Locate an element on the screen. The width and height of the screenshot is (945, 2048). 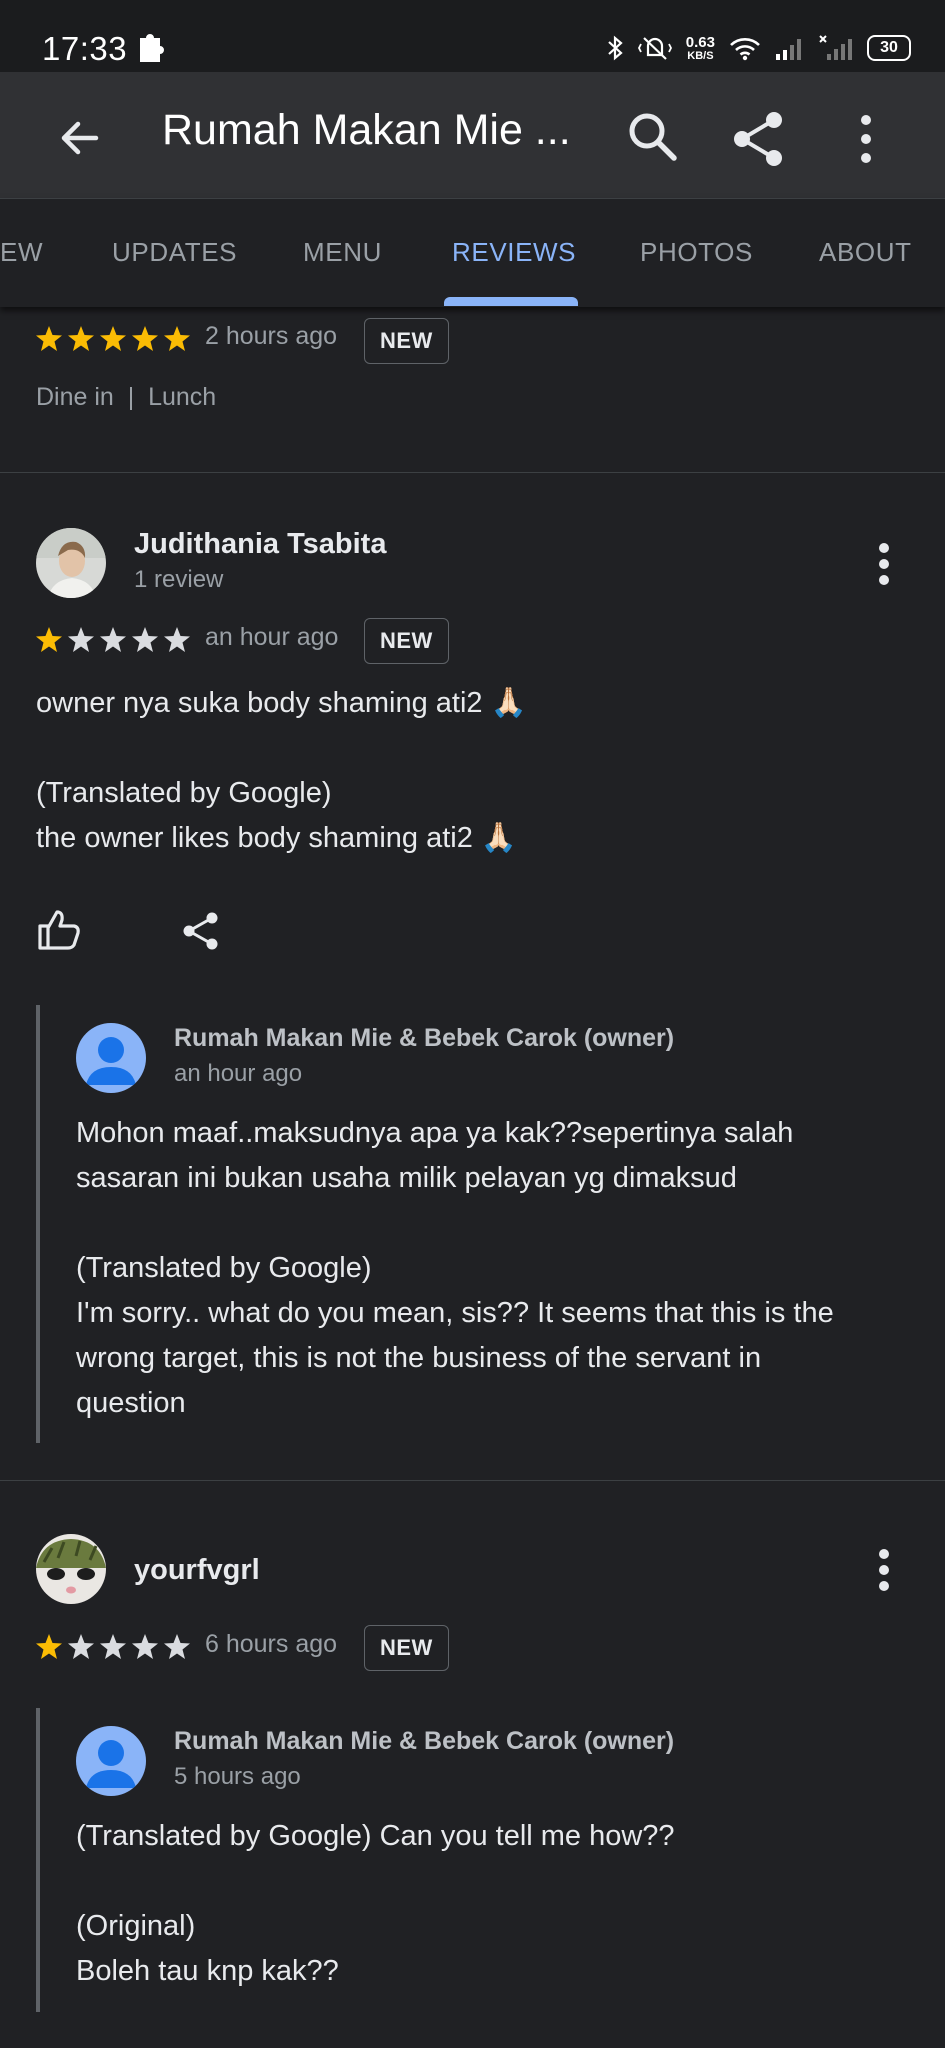
thumb-up-icon is located at coordinates (59, 929).